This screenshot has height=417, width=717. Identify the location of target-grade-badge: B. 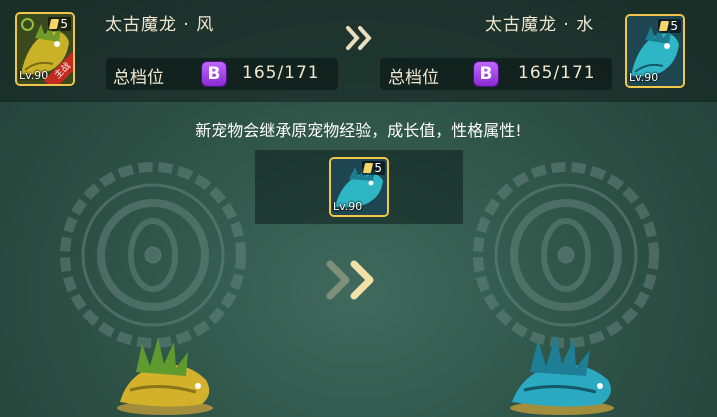
(486, 74).